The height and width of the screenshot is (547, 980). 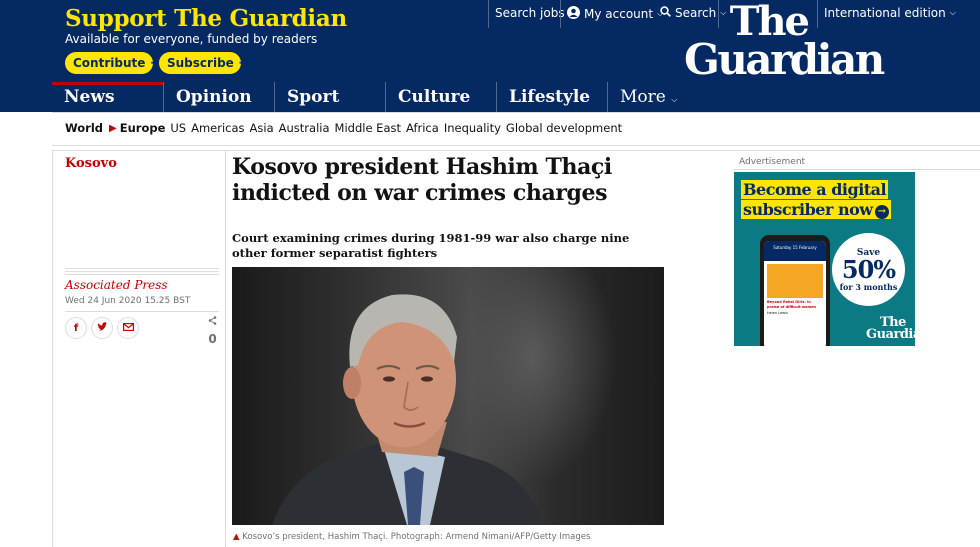 I want to click on subnav-item-australia: Australia, so click(x=304, y=128).